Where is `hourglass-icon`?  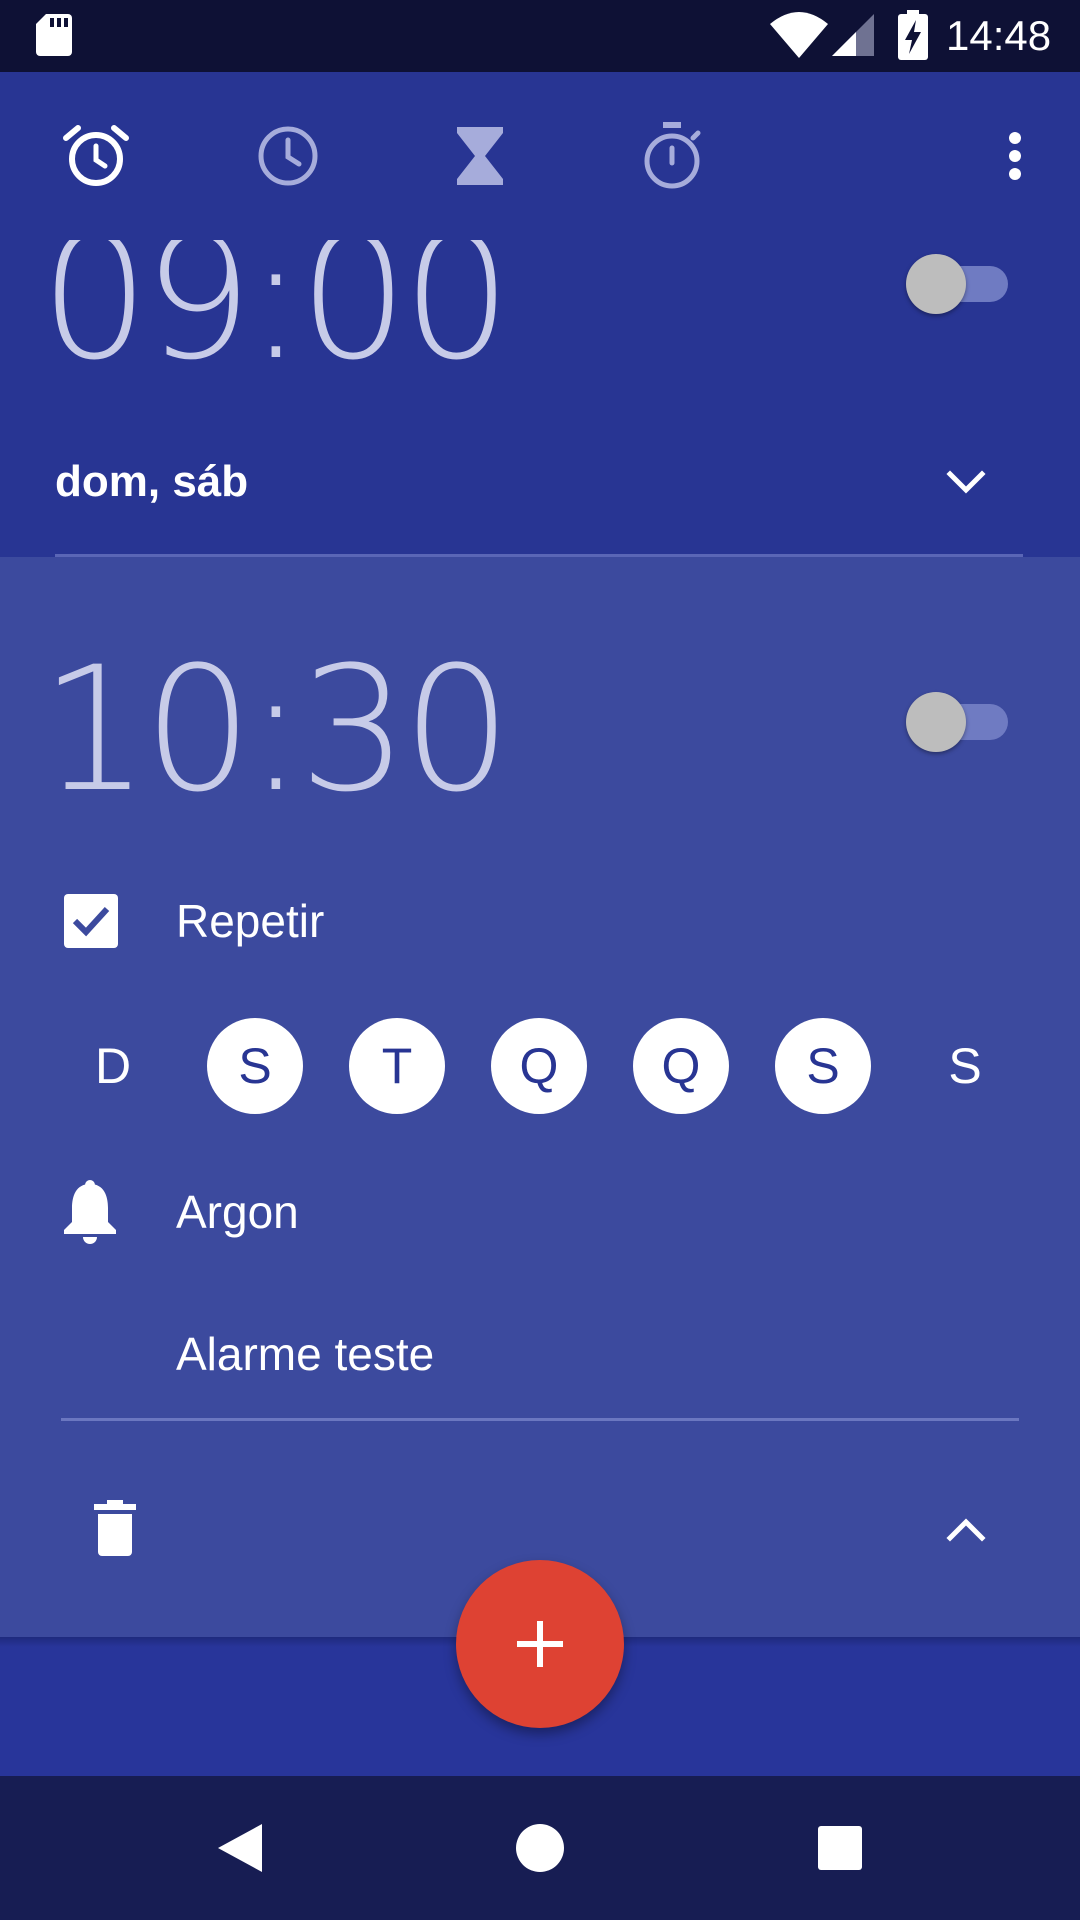 hourglass-icon is located at coordinates (480, 156).